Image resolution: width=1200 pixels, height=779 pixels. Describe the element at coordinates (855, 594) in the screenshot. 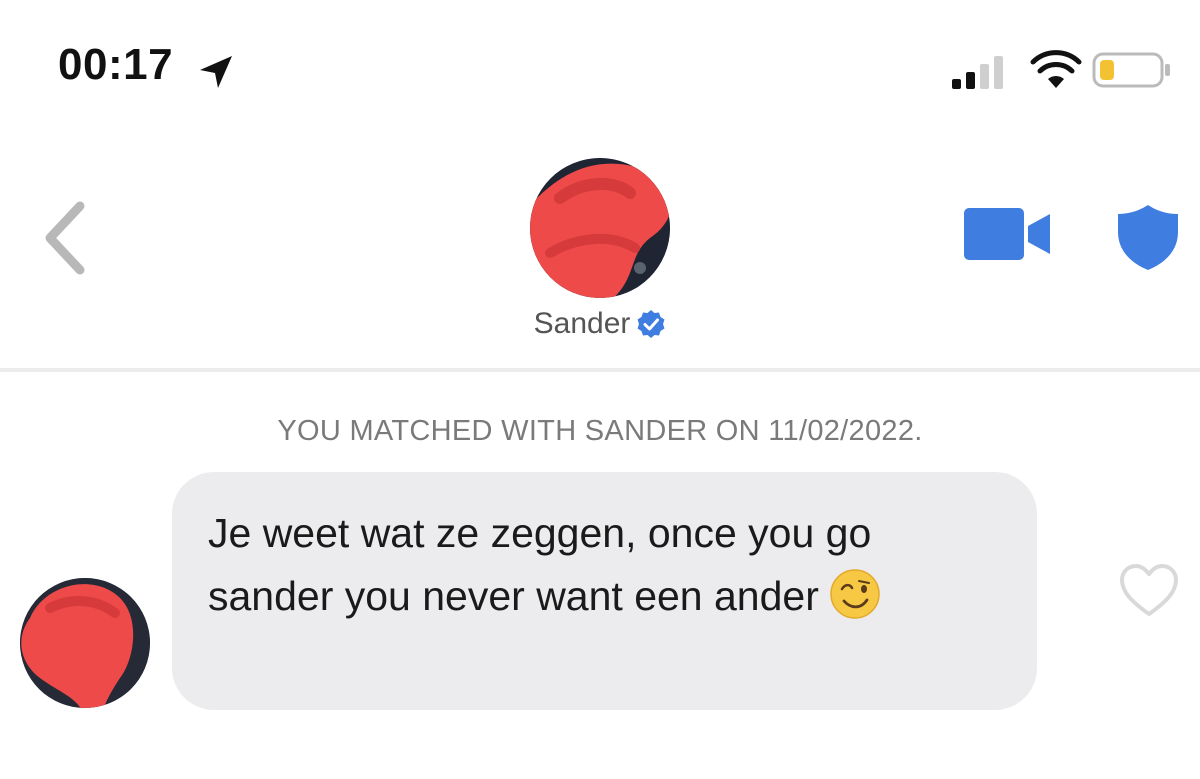

I see `winking-face-emoji` at that location.